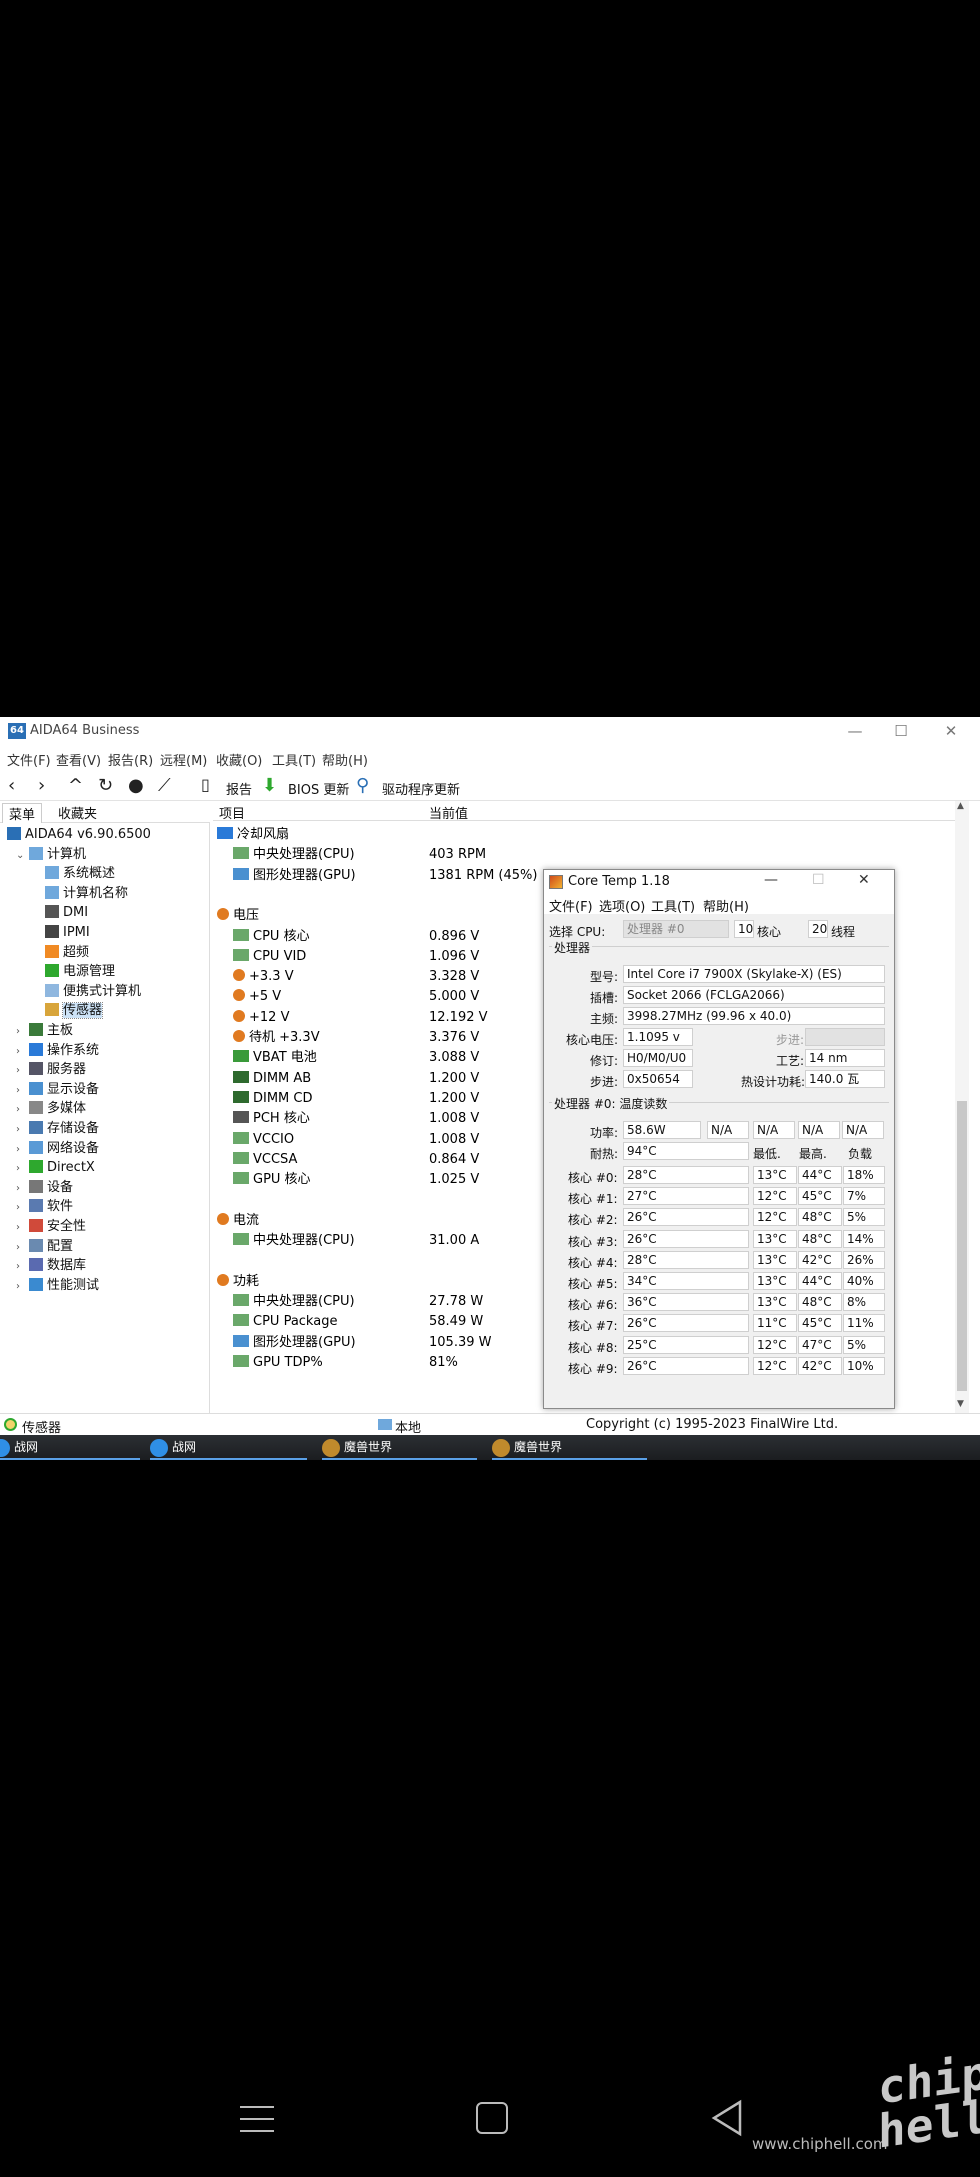 The image size is (980, 2177). I want to click on report-button: 报告, so click(239, 788).